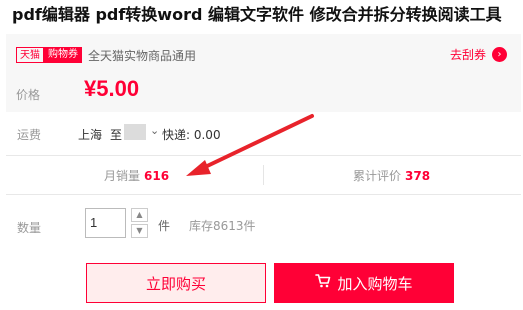 The image size is (523, 310). Describe the element at coordinates (250, 145) in the screenshot. I see `annotation-arrow` at that location.